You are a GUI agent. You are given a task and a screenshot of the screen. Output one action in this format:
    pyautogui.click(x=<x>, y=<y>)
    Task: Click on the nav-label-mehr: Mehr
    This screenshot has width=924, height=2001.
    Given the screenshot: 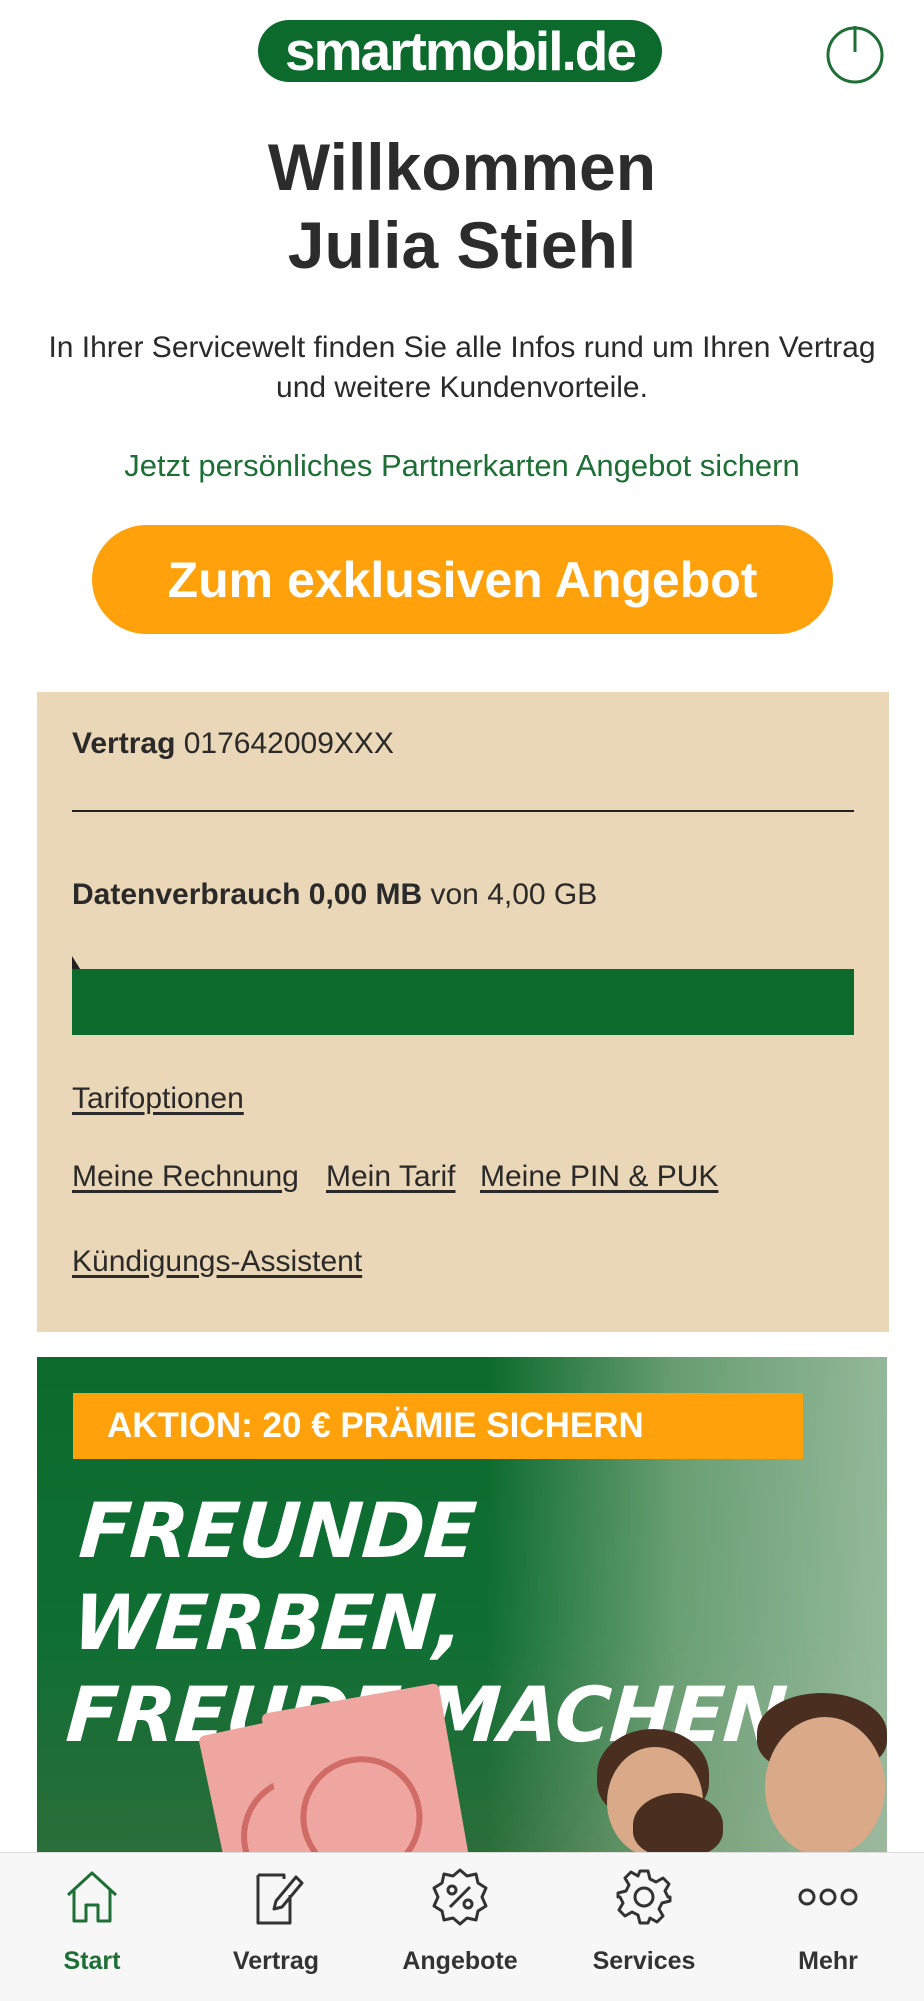 What is the action you would take?
    pyautogui.click(x=828, y=1961)
    